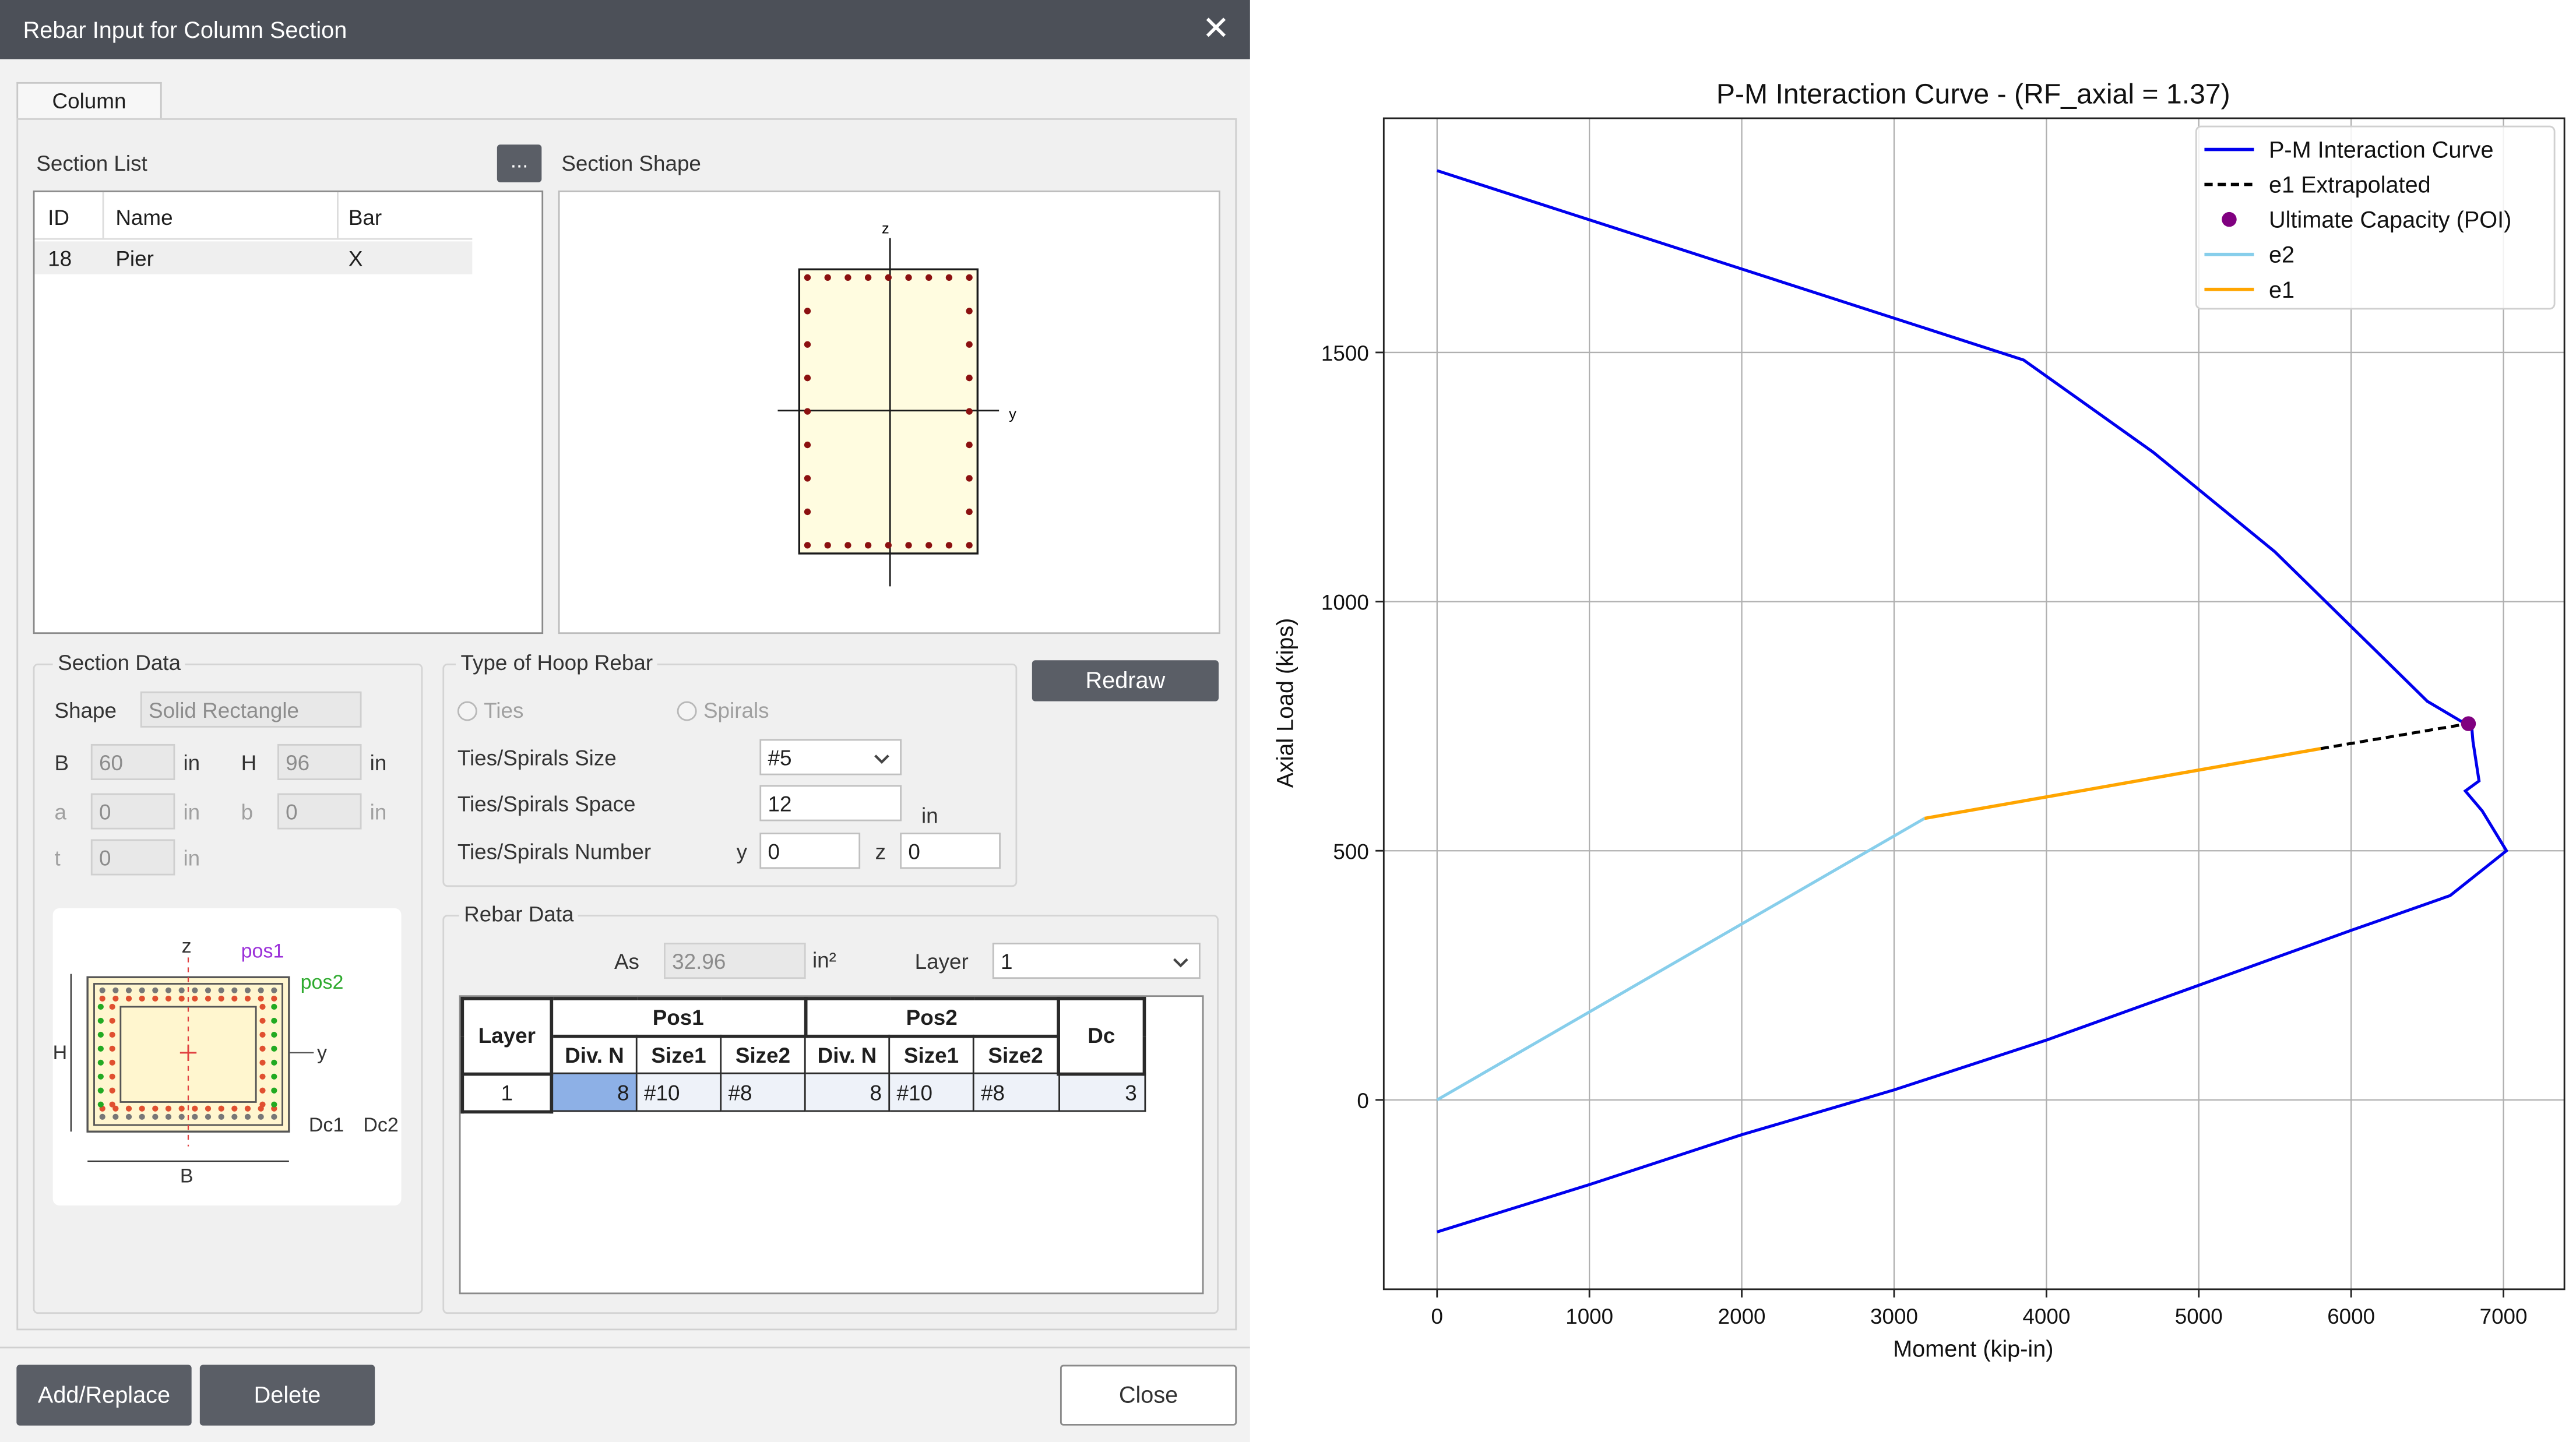  I want to click on diagram-pos2-label: pos2, so click(323, 982).